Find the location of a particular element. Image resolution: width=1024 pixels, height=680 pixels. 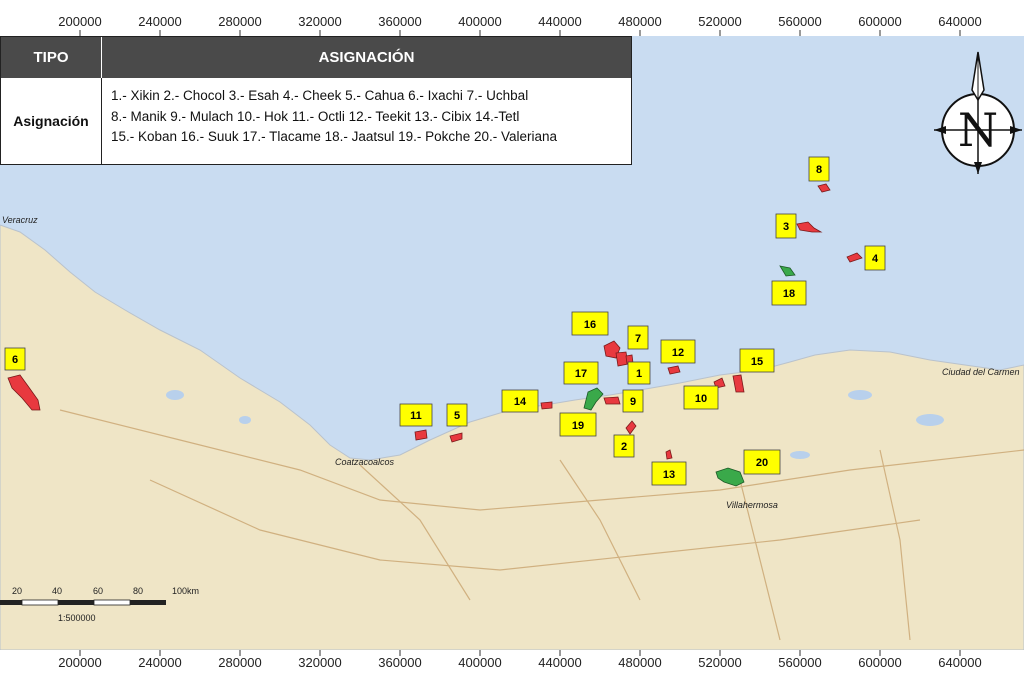

tag-9: 9 is located at coordinates (633, 401).